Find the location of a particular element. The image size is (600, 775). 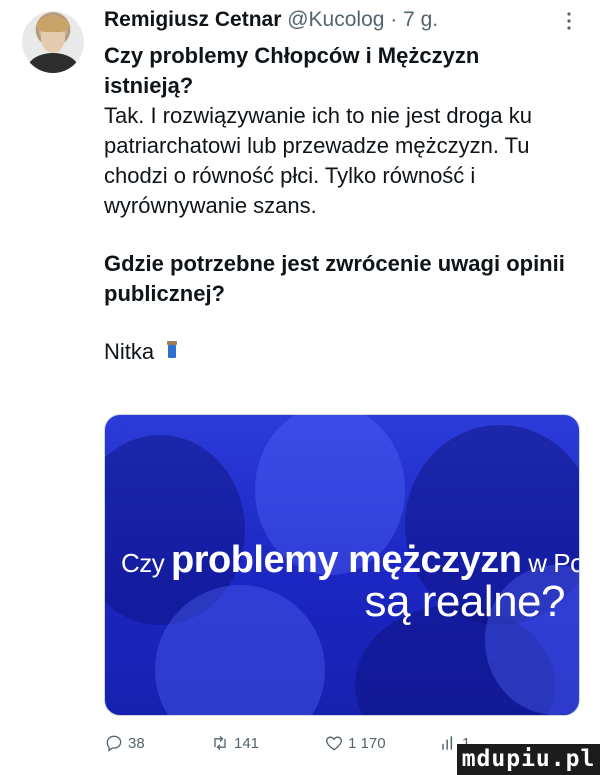

media-caption-line1: Czy problemy mężczyzn w Polsce is located at coordinates (350, 560).